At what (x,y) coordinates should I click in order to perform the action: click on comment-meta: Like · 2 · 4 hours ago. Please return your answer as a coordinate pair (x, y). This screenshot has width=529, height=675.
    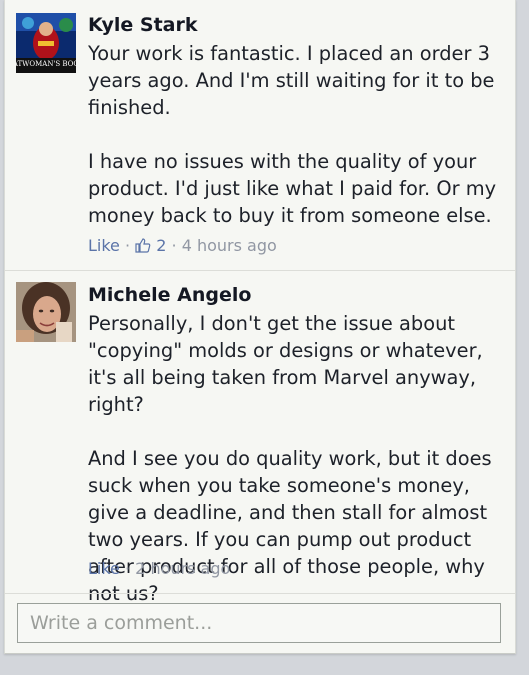
    Looking at the image, I should click on (182, 245).